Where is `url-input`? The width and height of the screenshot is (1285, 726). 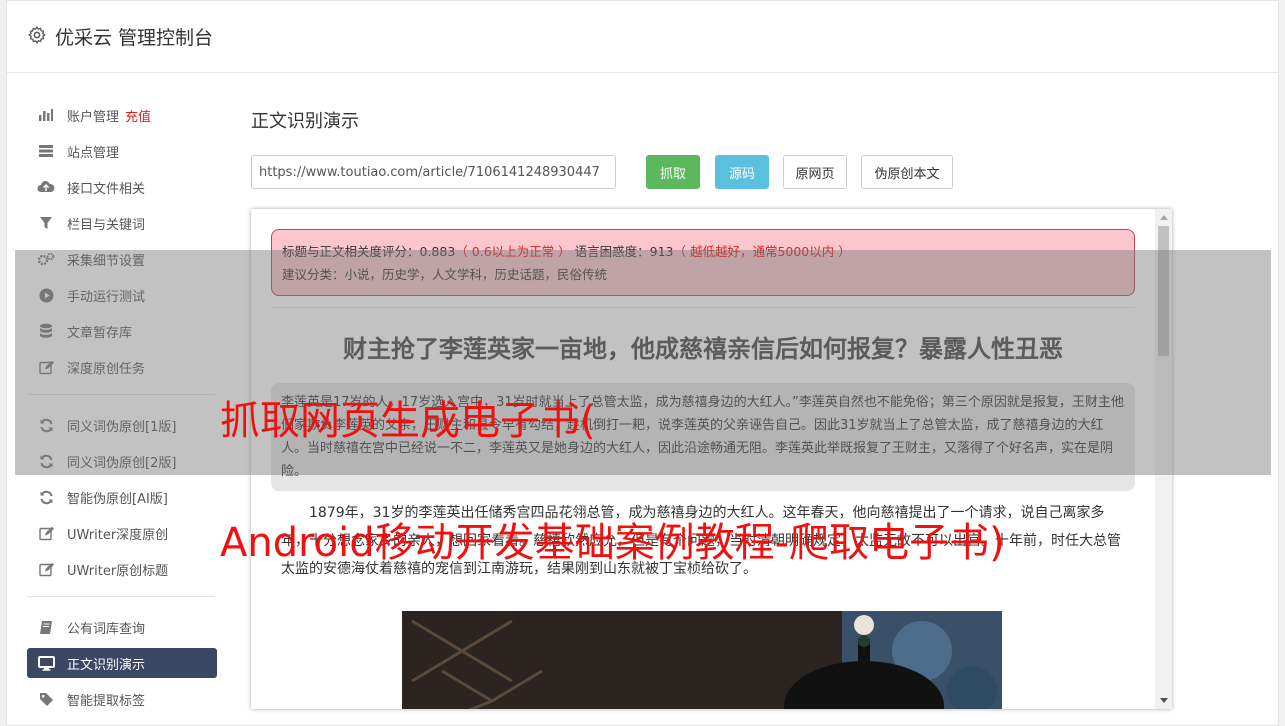 url-input is located at coordinates (433, 172).